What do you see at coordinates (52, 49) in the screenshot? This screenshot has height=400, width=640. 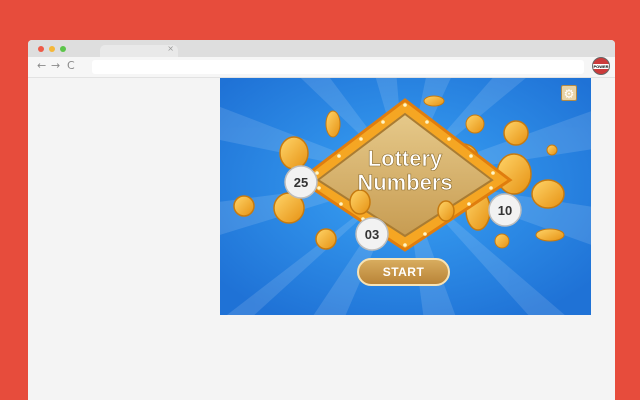 I see `minimize-window-button` at bounding box center [52, 49].